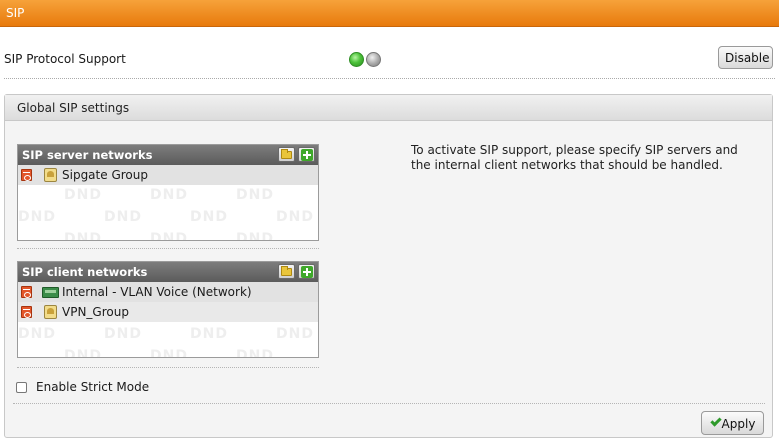 This screenshot has height=445, width=779. I want to click on strict-mode-label: Enable Strict Mode, so click(93, 387).